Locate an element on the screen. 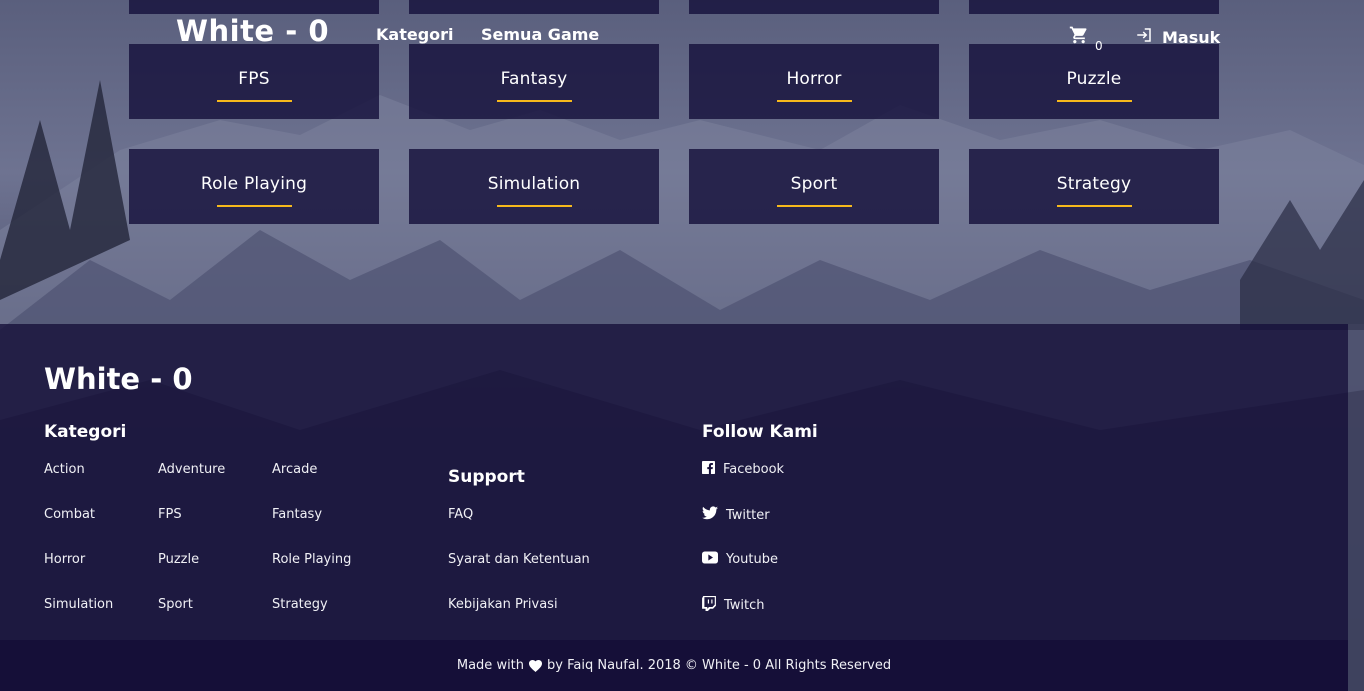 The width and height of the screenshot is (1364, 691). login-label: Masuk is located at coordinates (1191, 37).